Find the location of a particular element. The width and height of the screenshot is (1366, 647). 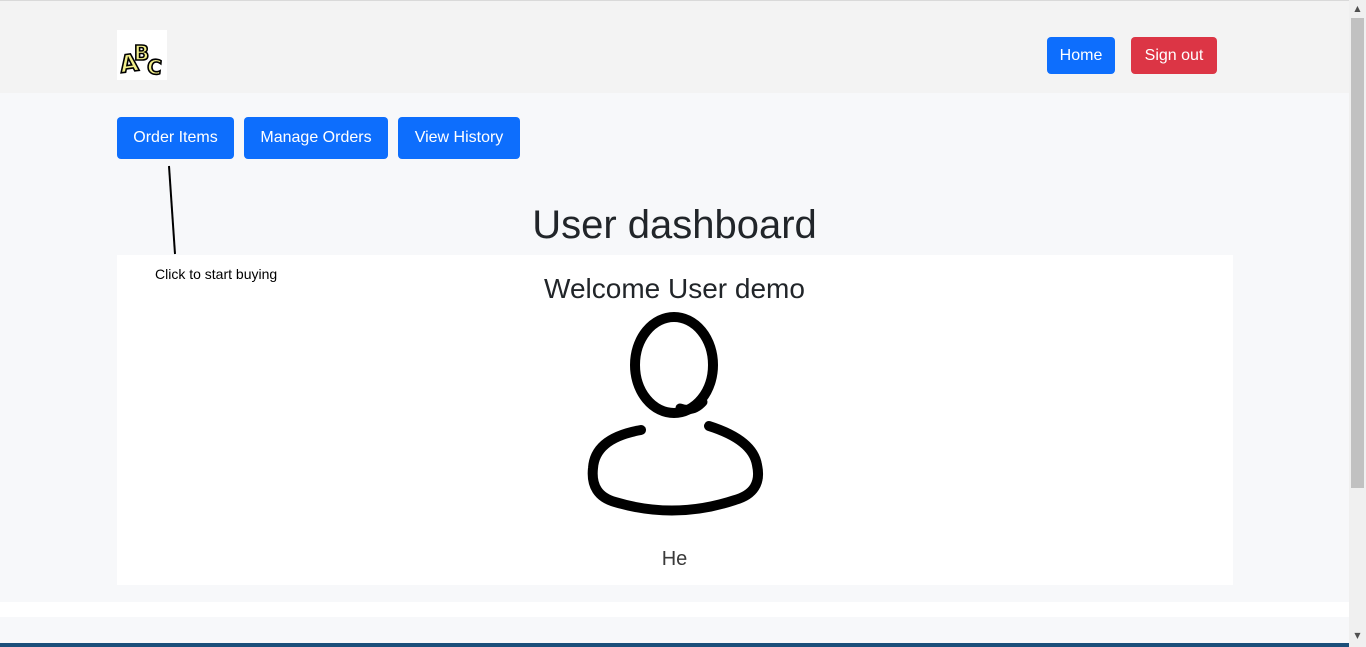

footer-spacer is located at coordinates (674, 609).